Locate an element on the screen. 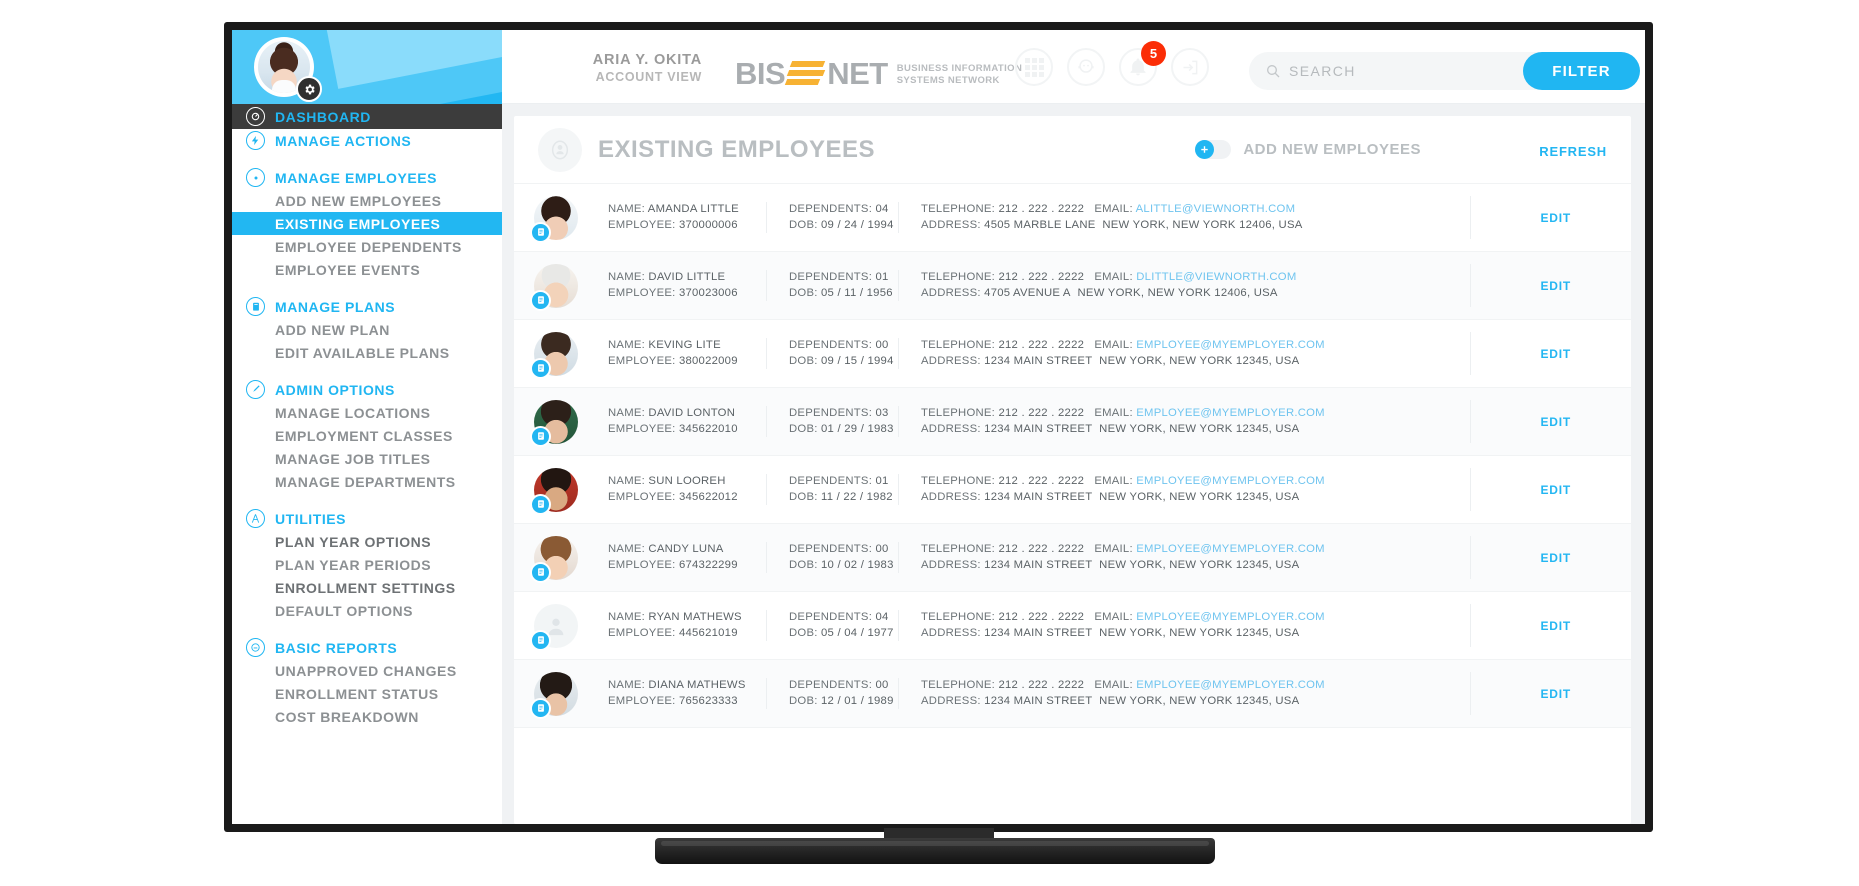  logo-tagline-line1: BUSINESS INFORMATION is located at coordinates (959, 68).